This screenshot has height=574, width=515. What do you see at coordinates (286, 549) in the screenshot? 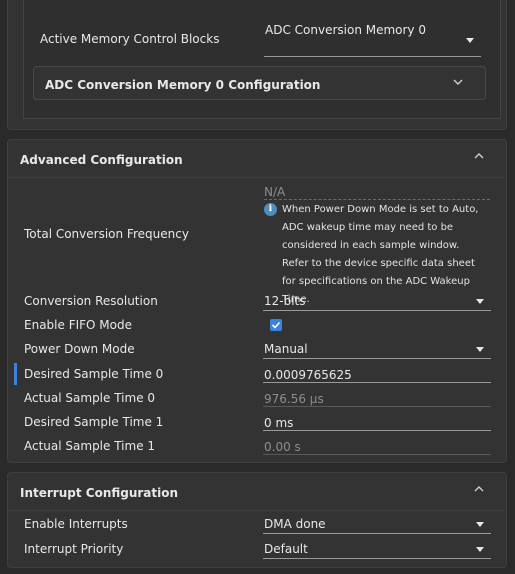
I see `interrupt-priority-dropdown: Default` at bounding box center [286, 549].